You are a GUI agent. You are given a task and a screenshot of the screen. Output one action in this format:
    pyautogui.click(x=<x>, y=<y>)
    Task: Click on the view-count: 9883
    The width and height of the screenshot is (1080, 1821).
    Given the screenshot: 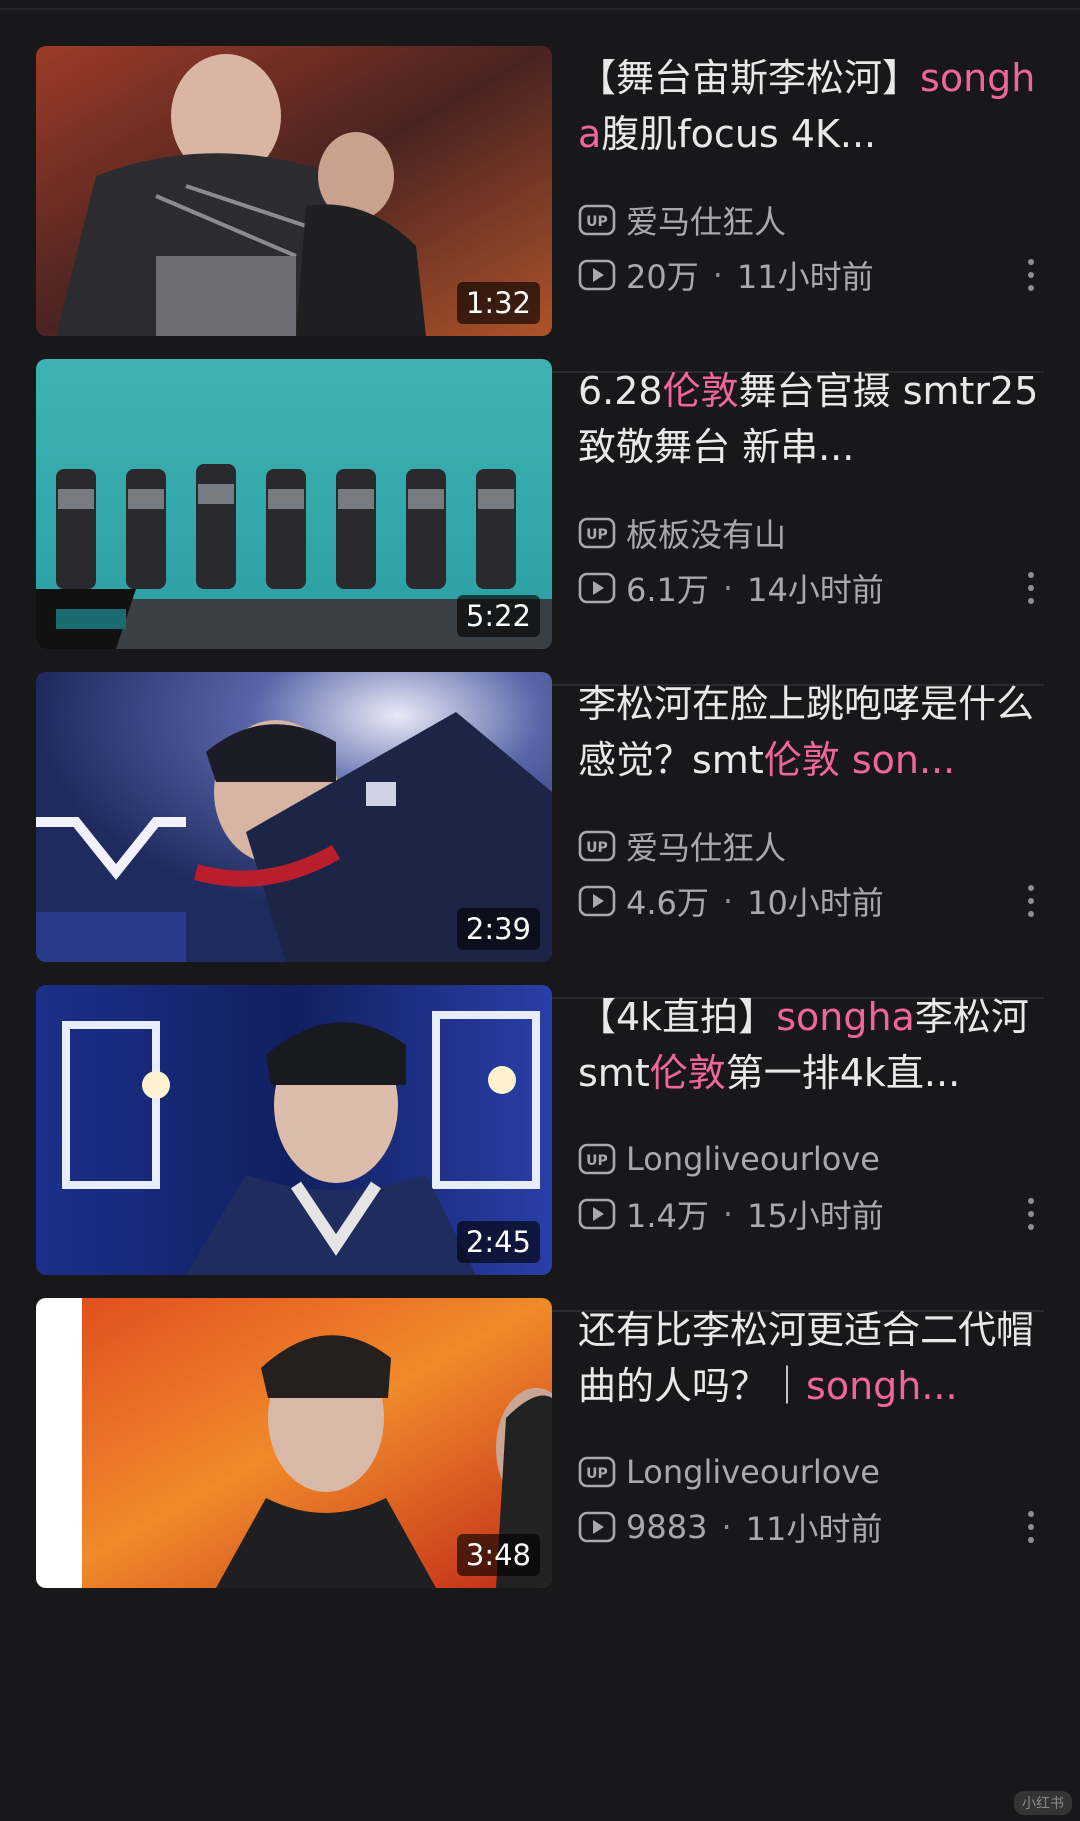 What is the action you would take?
    pyautogui.click(x=667, y=1527)
    